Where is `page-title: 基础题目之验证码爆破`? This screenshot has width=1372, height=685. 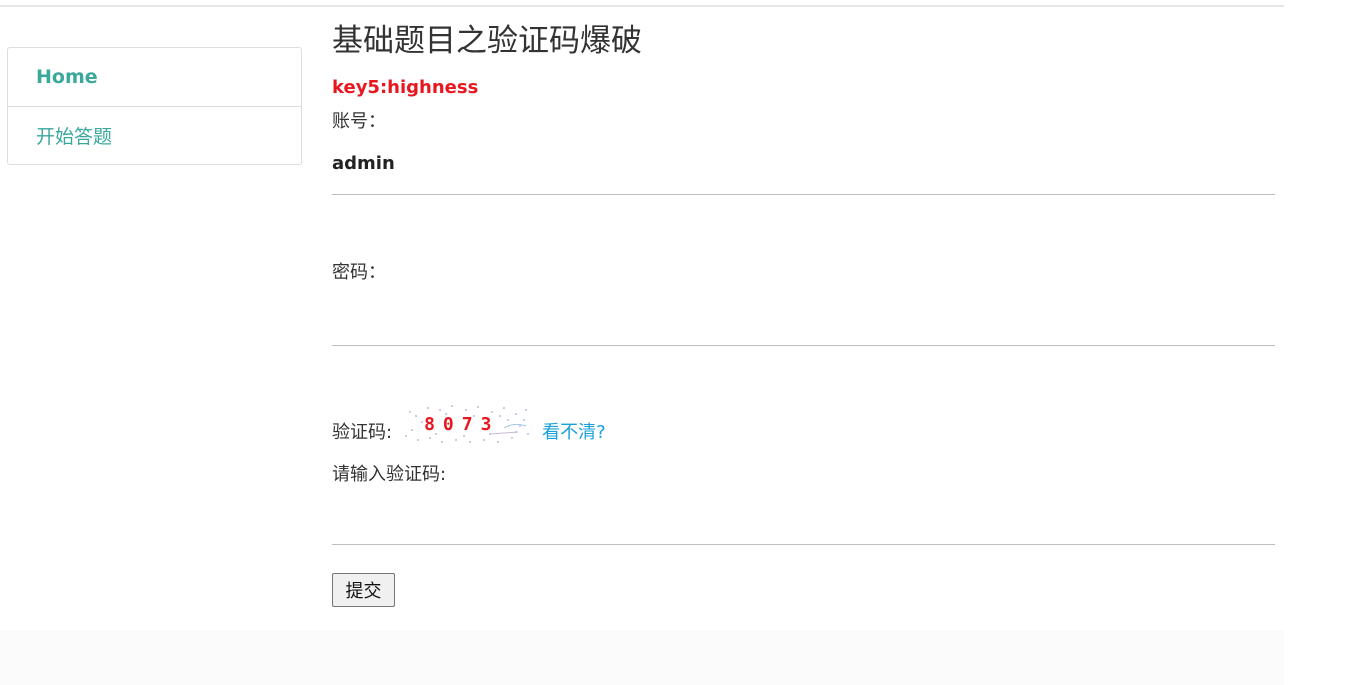 page-title: 基础题目之验证码爆破 is located at coordinates (487, 41).